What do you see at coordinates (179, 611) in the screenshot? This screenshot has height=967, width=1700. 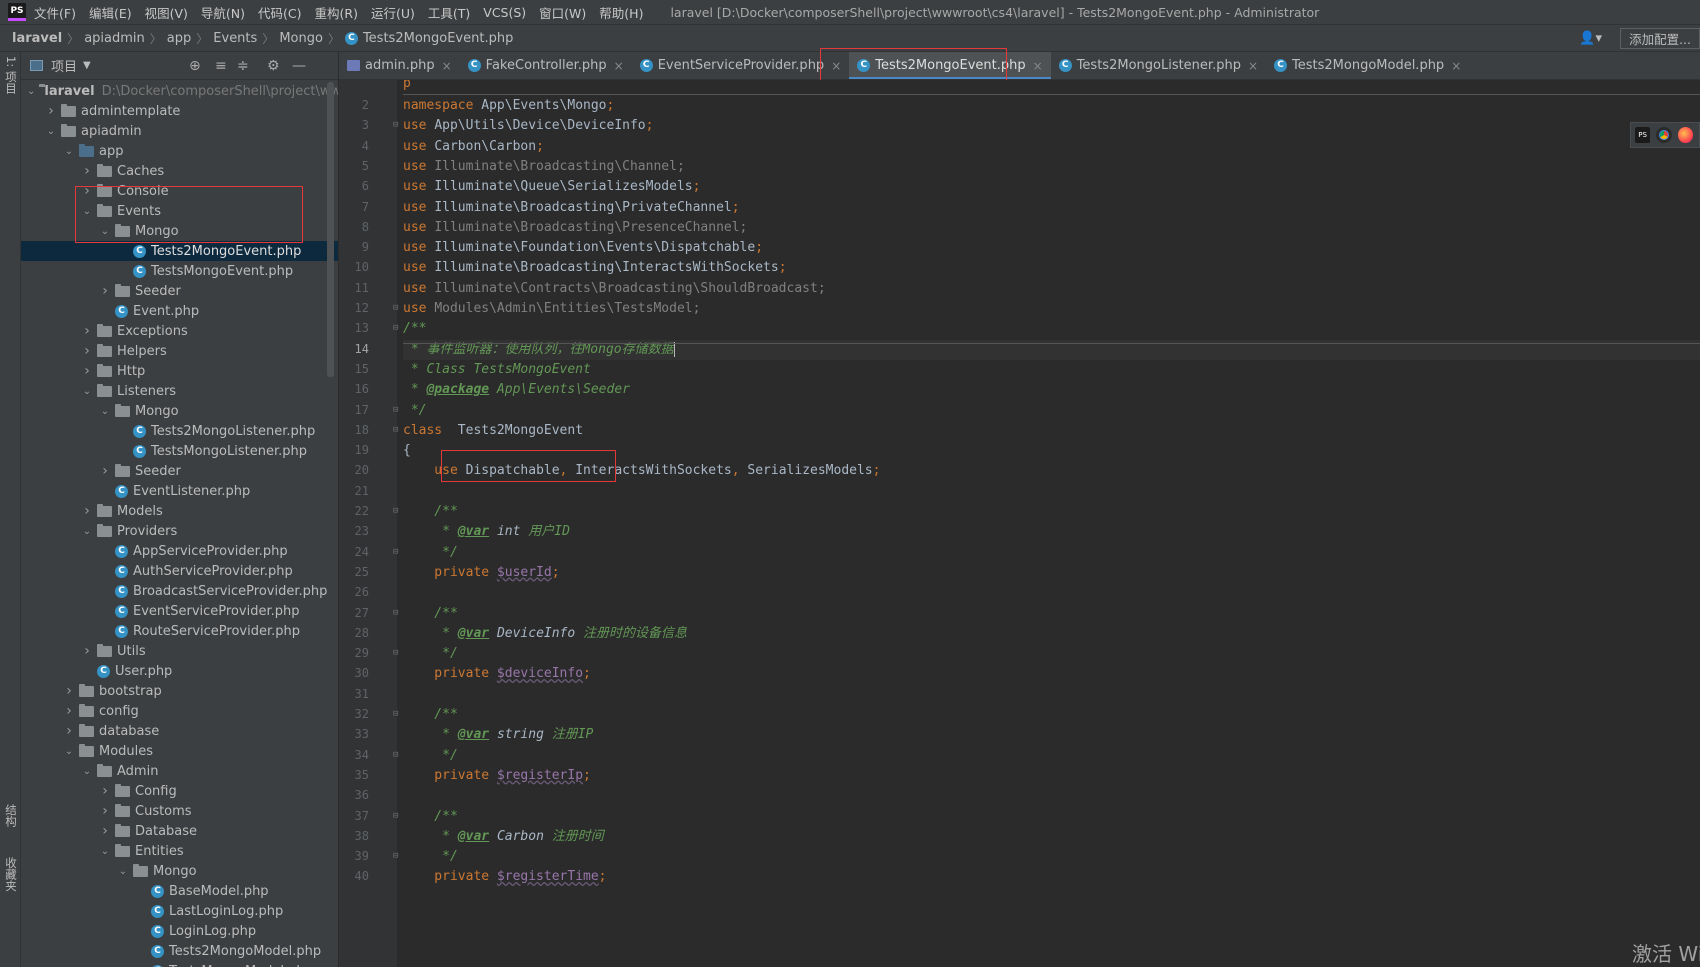 I see `tree-file-item: C EventServiceProvider.php` at bounding box center [179, 611].